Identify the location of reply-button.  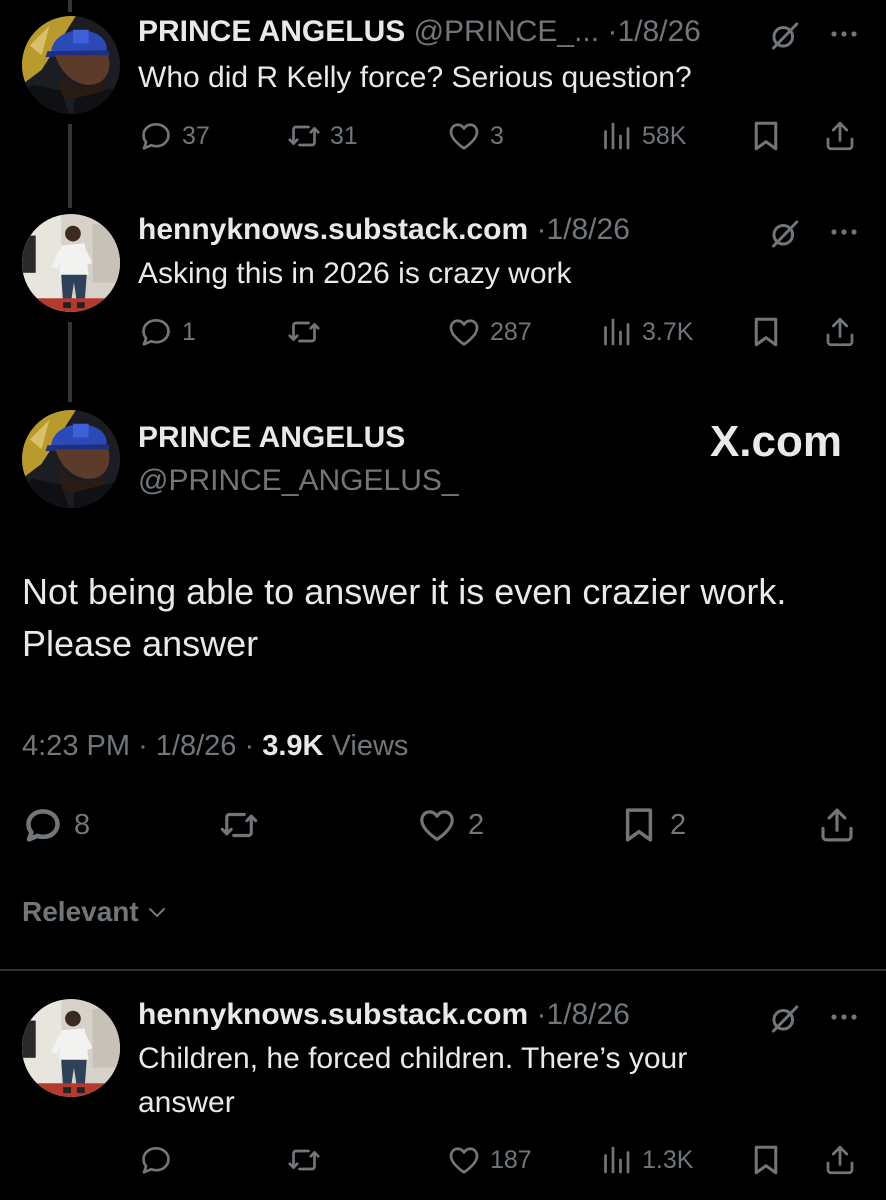
(160, 1160).